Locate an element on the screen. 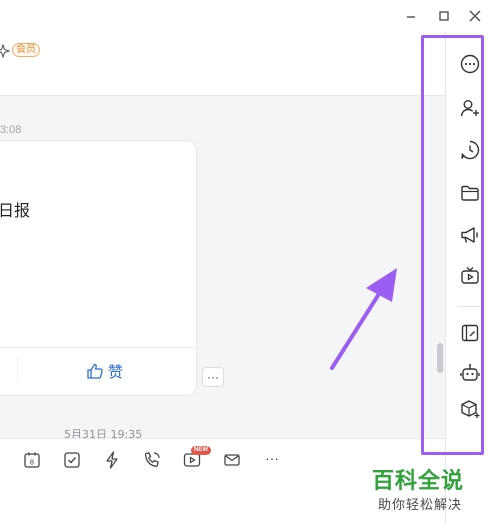 This screenshot has width=495, height=523. close-icon is located at coordinates (475, 16).